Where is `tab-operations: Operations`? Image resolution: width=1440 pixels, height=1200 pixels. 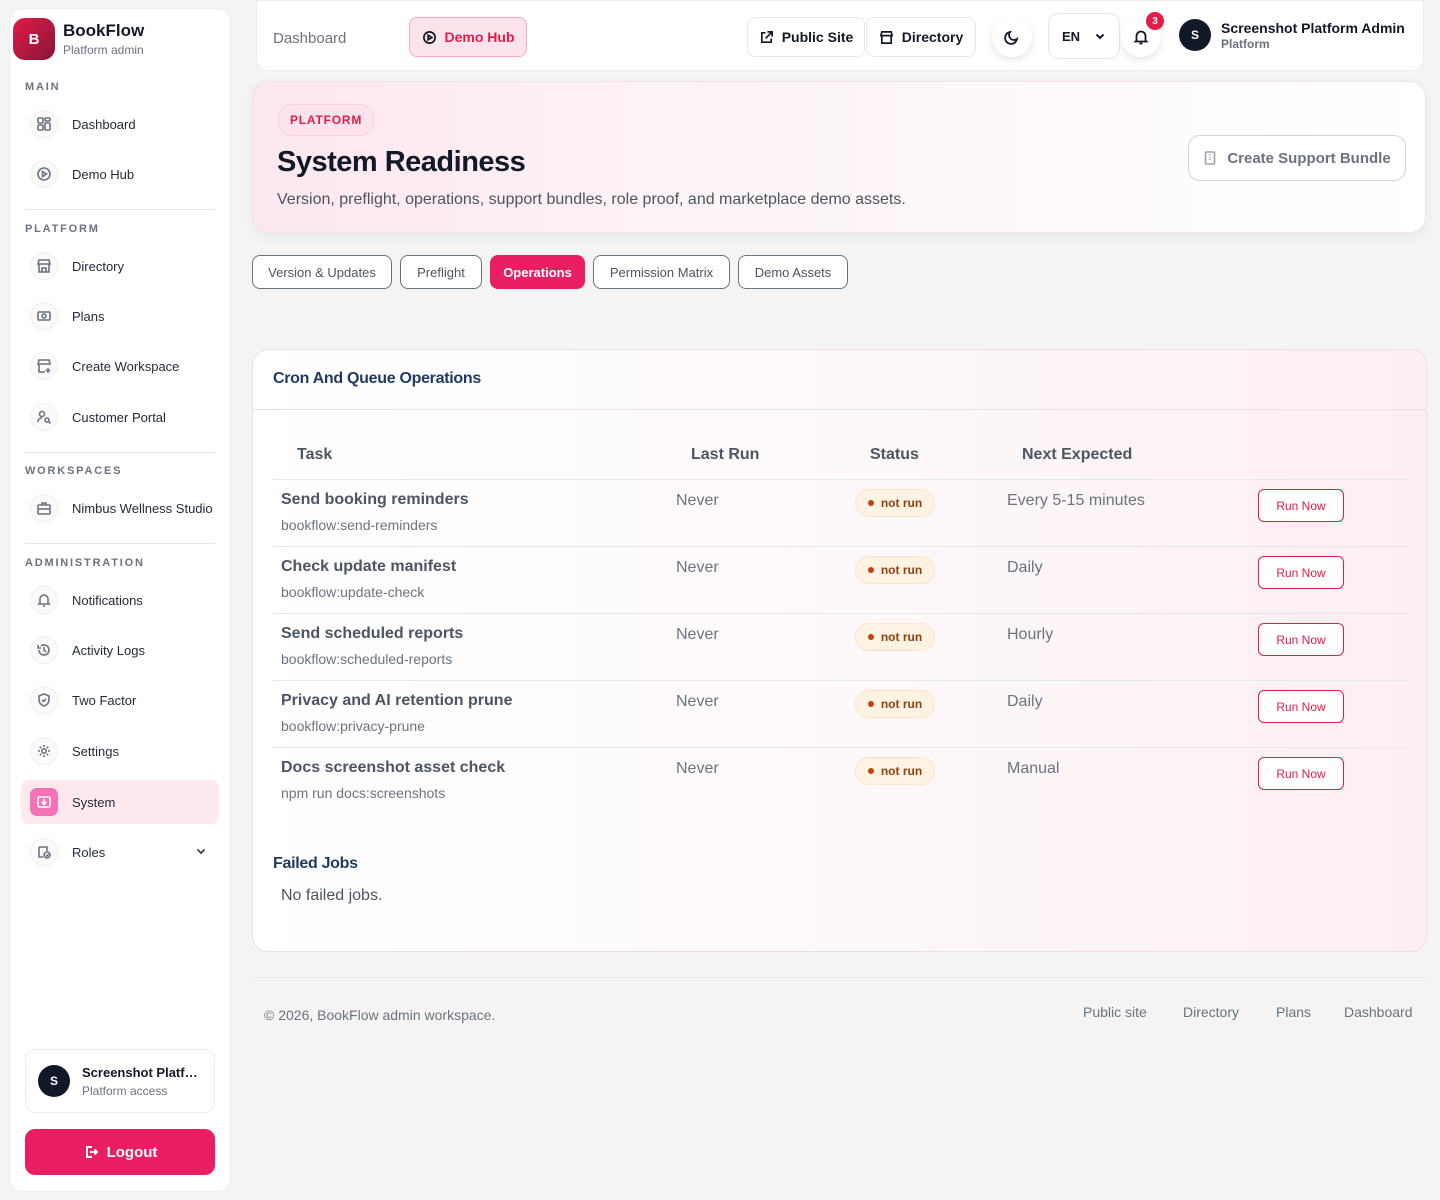 tab-operations: Operations is located at coordinates (537, 272).